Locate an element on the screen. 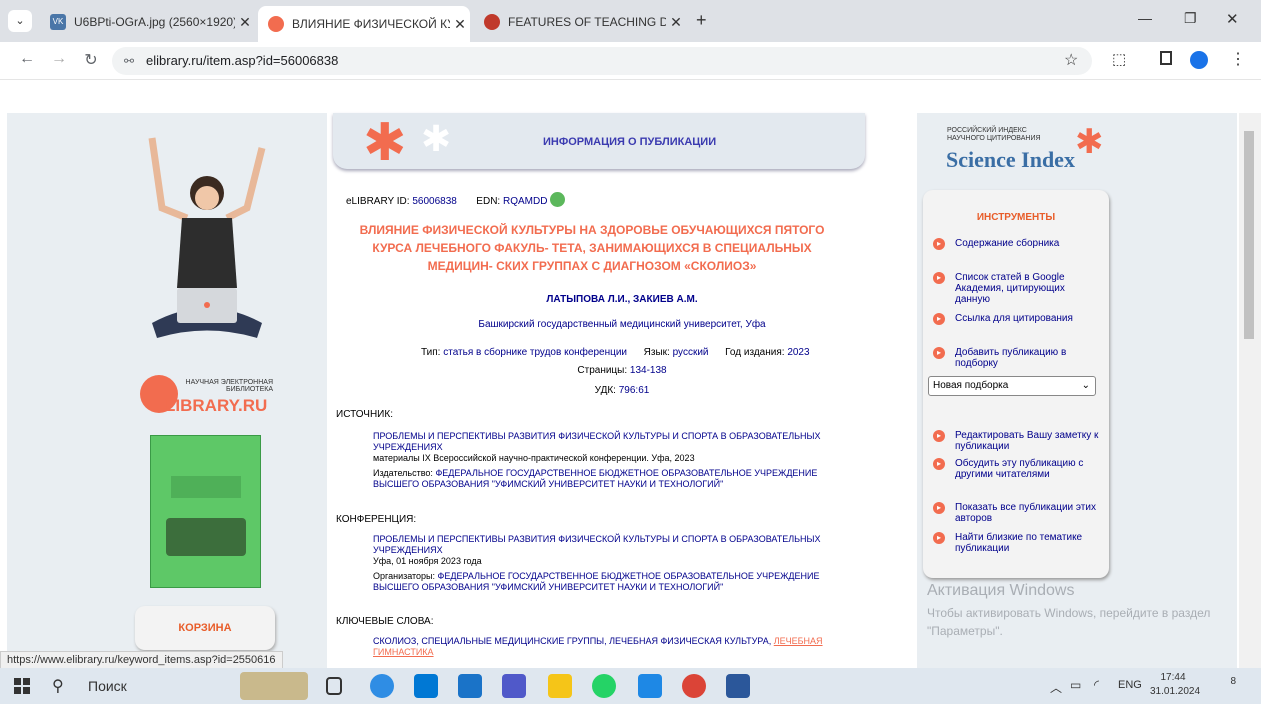 The height and width of the screenshot is (704, 1261). language-indicator: ENG is located at coordinates (1130, 685).